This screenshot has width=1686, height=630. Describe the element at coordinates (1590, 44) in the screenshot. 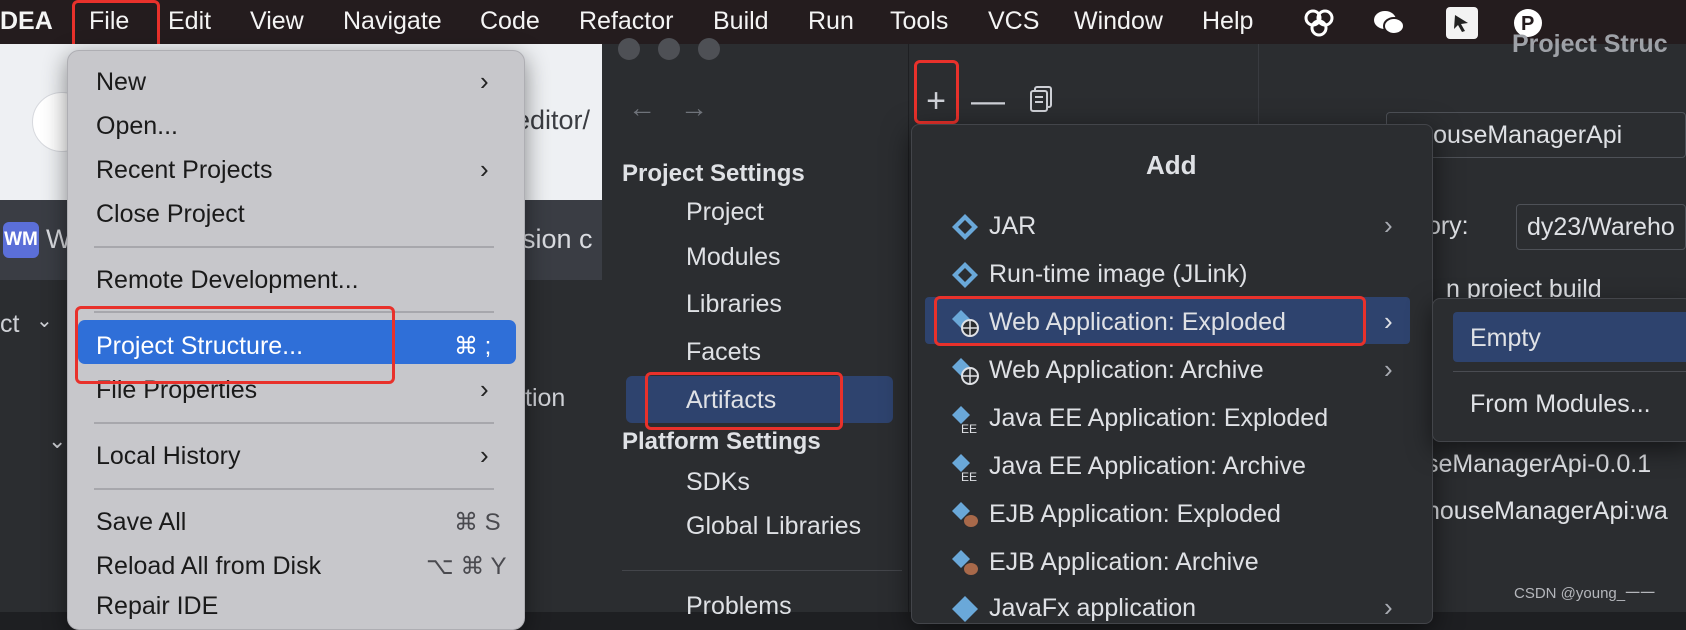

I see `dialog-title: Project Struc` at that location.